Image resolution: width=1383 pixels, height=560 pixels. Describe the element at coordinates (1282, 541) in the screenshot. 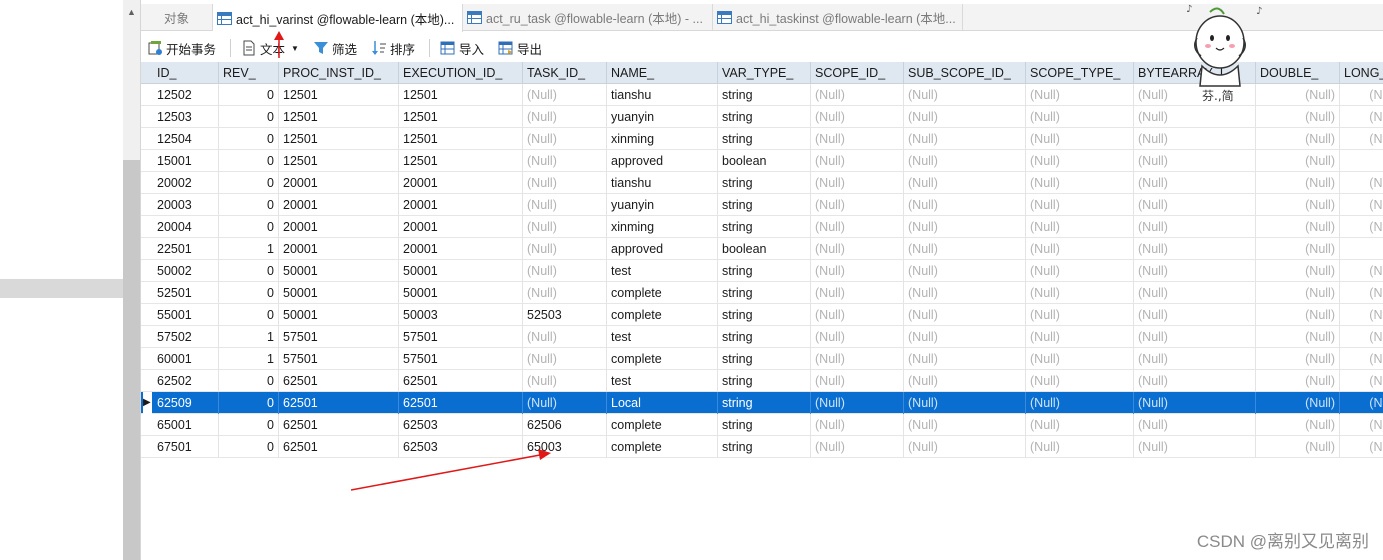

I see `watermark: CSDN @离别又见离别` at that location.